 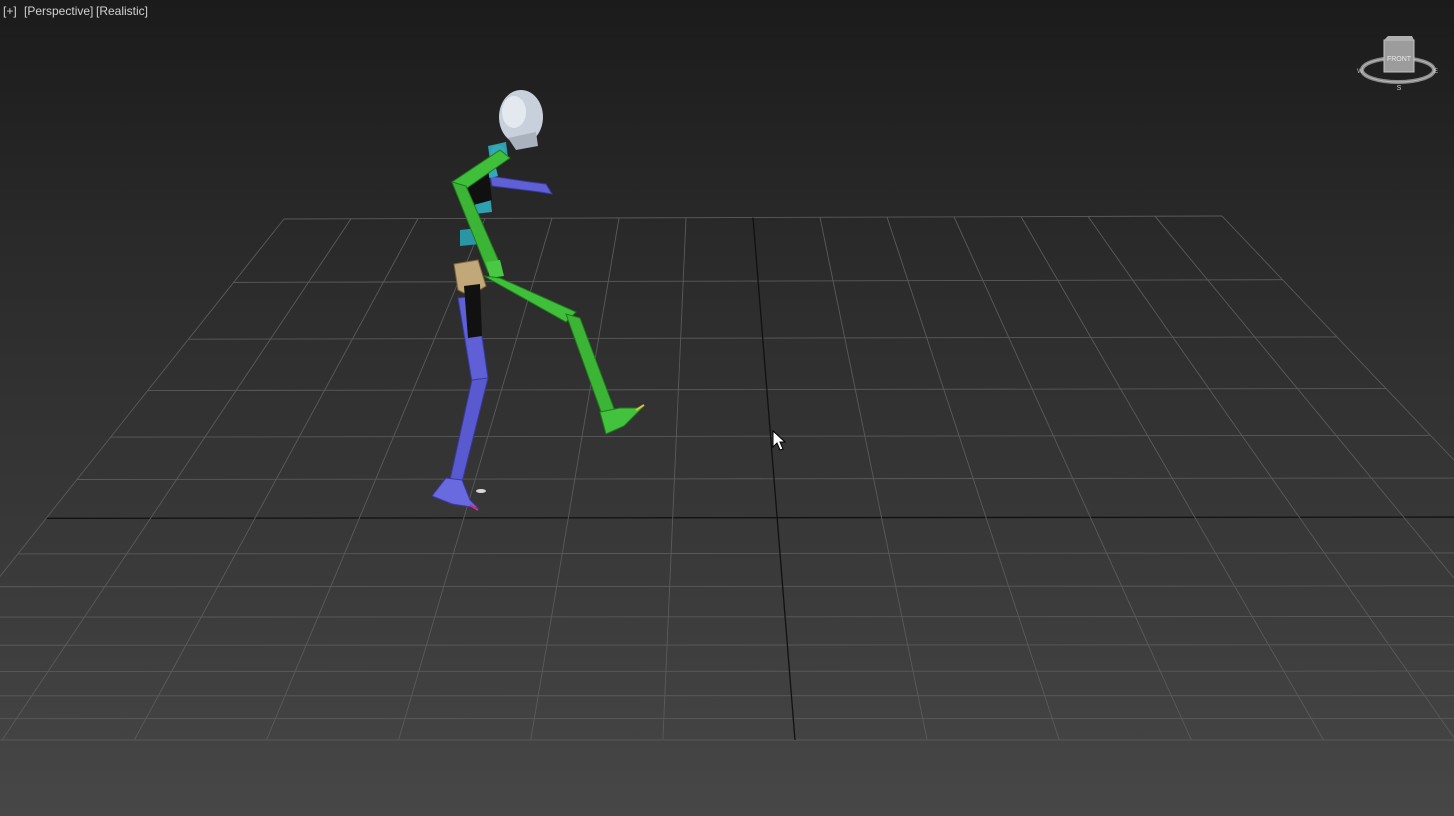 I want to click on viewport-view-label: [Perspective], so click(x=58, y=11).